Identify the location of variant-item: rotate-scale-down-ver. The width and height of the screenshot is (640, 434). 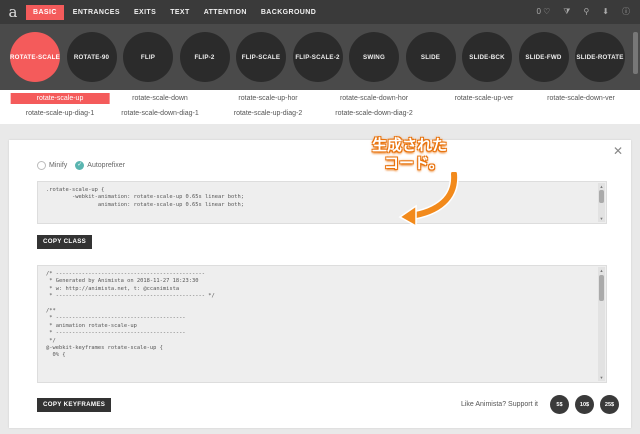
(581, 98).